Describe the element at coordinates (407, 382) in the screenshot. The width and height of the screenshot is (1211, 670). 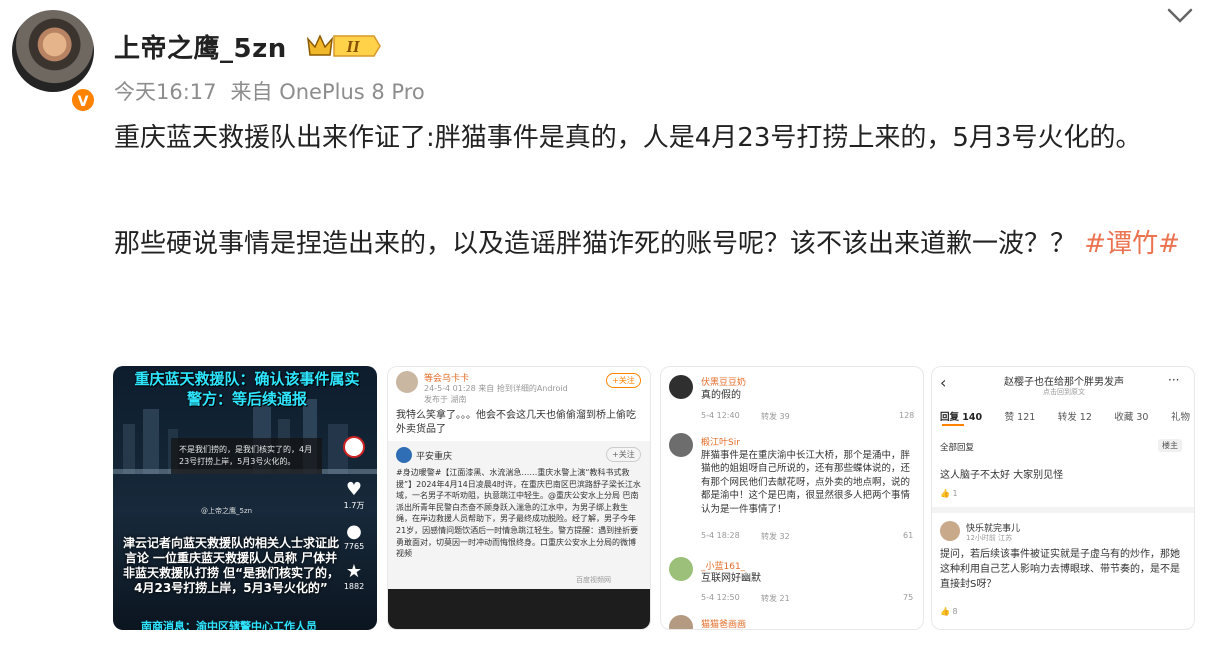
I see `thumb2-avatar` at that location.